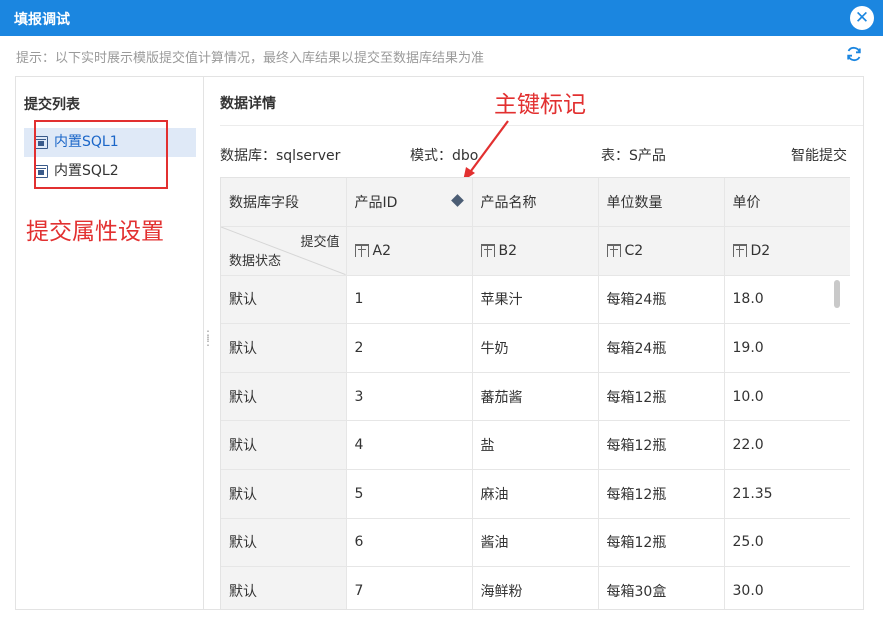 This screenshot has height=622, width=883. Describe the element at coordinates (381, 250) in the screenshot. I see `cell-ref-text: A2` at that location.